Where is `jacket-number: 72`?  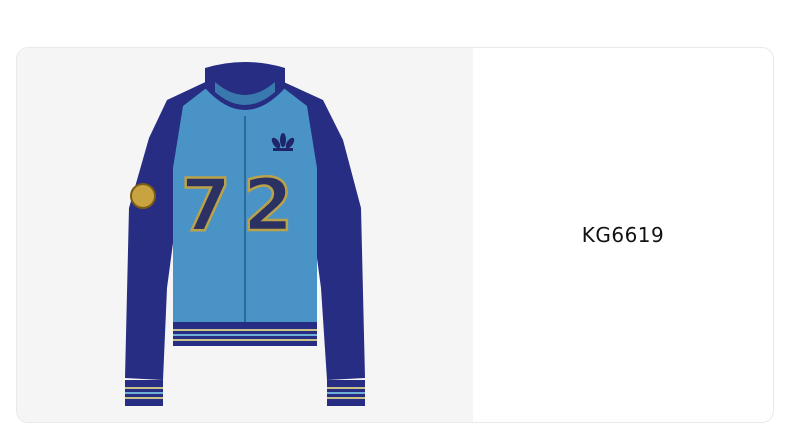
jacket-number: 72 is located at coordinates (243, 205).